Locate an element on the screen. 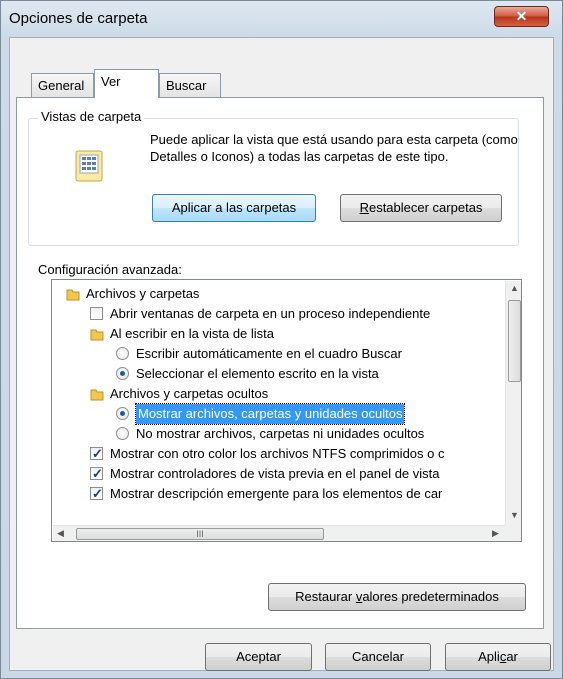 The height and width of the screenshot is (679, 563). window-title: Opciones de carpeta is located at coordinates (78, 18).